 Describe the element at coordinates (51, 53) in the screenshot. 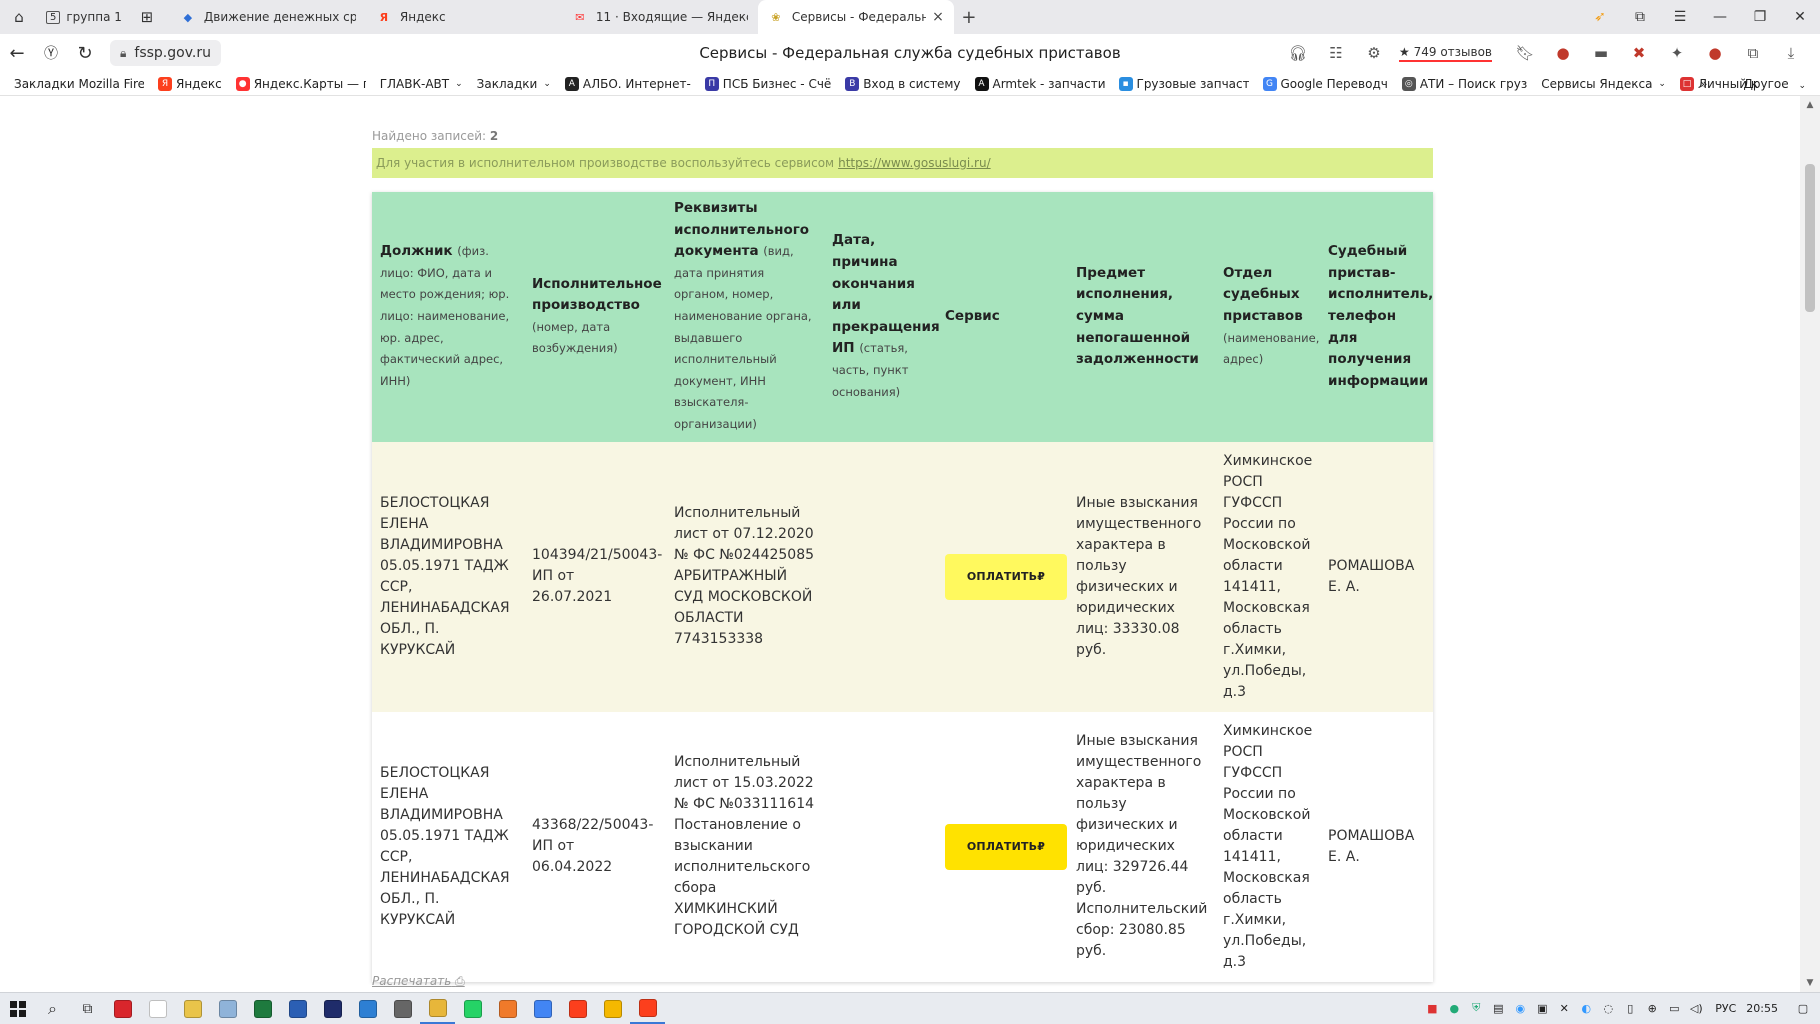

I see `yandex-logo-icon: Ⓨ` at that location.